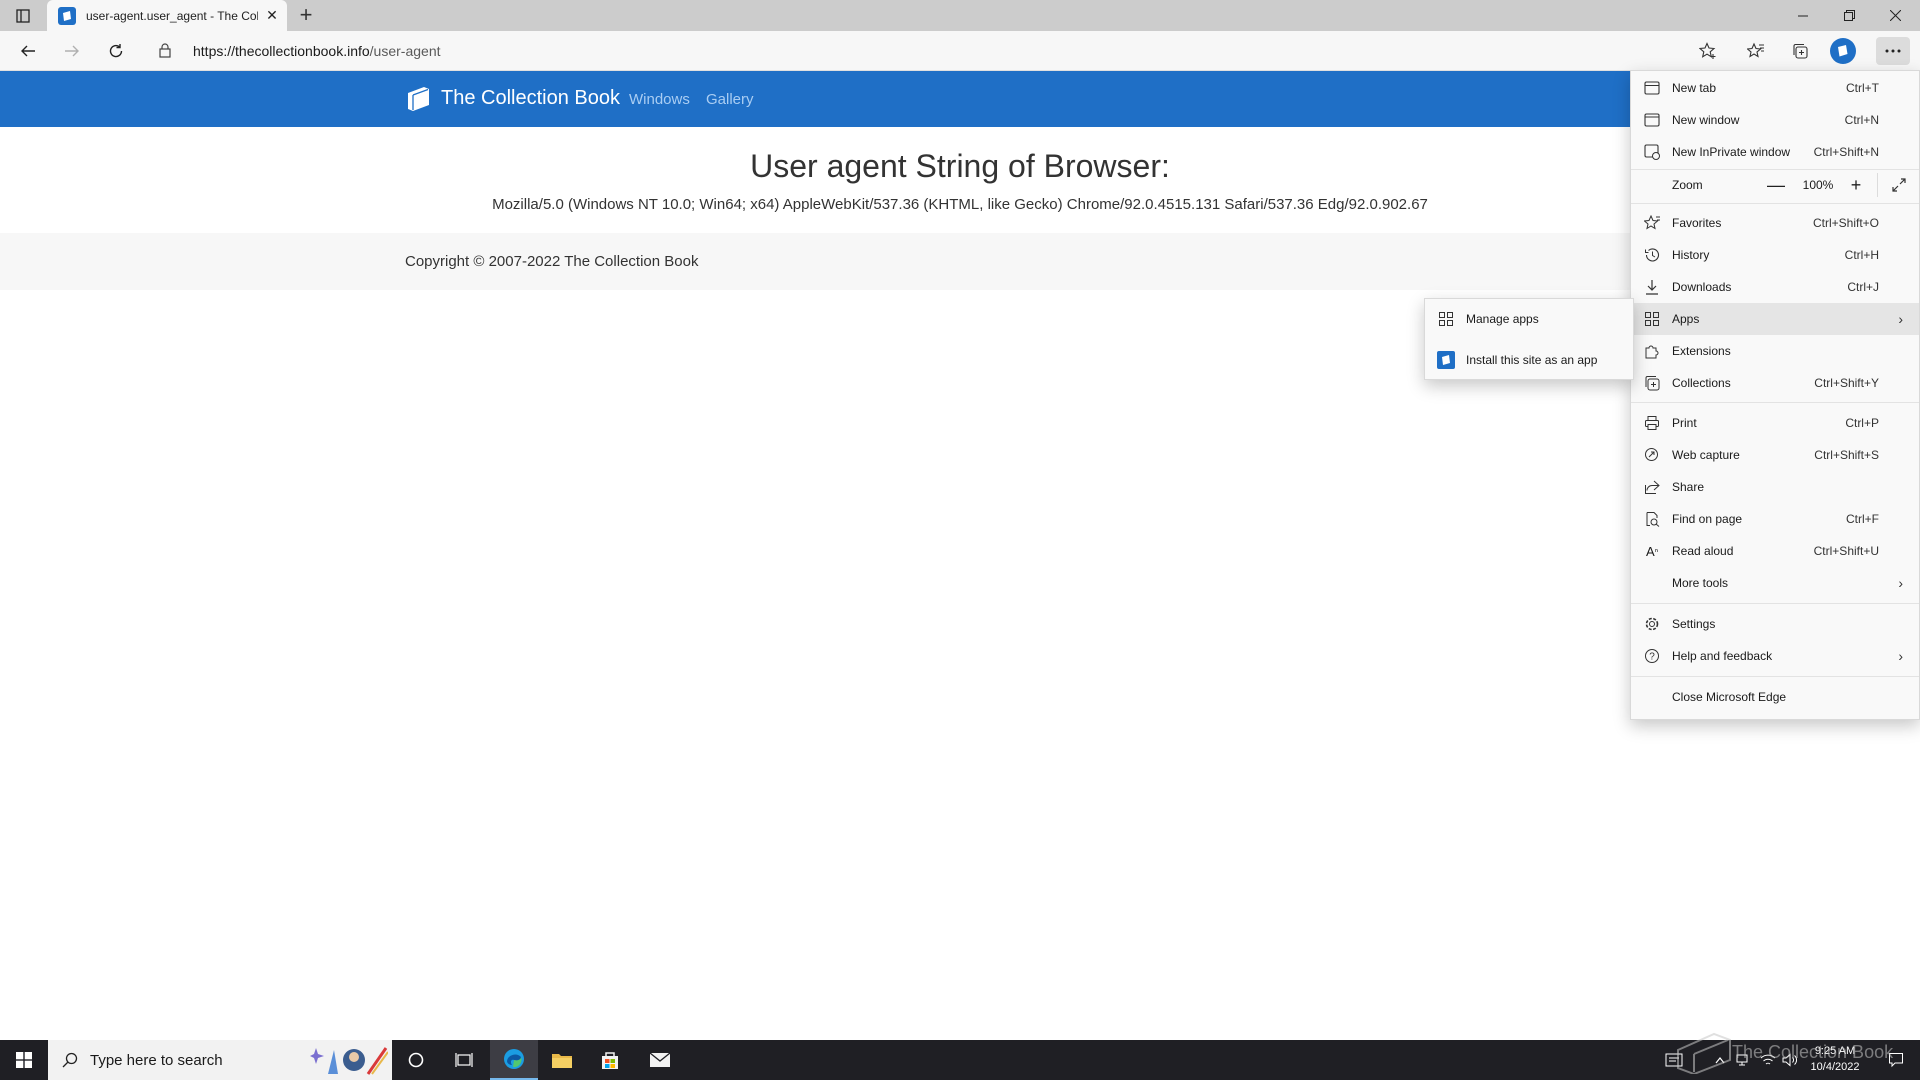  I want to click on site-brand-name: The Collection Book, so click(530, 97).